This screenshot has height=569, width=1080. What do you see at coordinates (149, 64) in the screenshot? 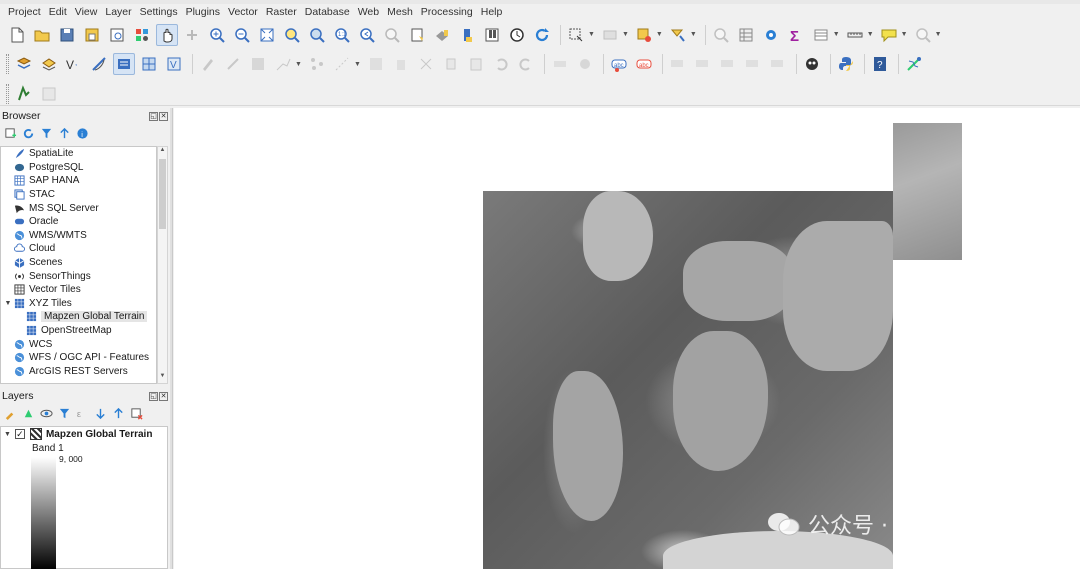
I see `add-mesh-icon` at bounding box center [149, 64].